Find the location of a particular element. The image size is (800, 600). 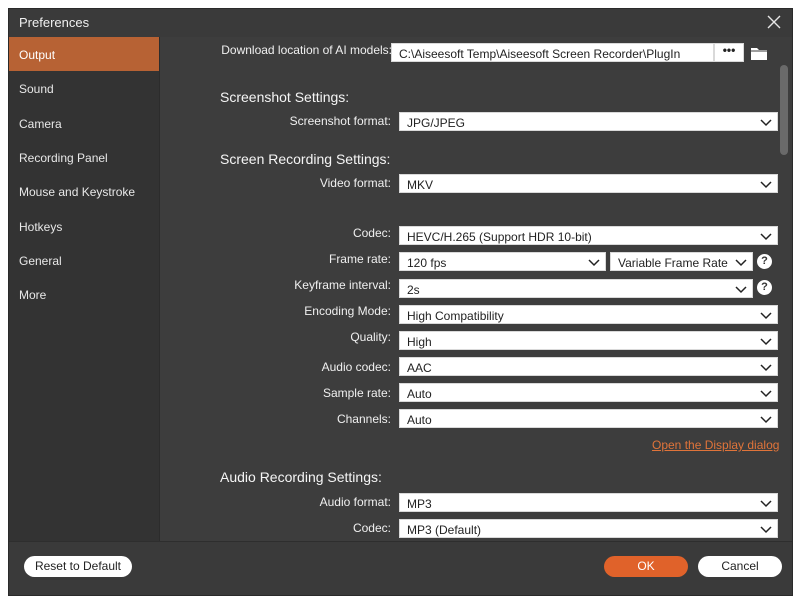

frame-rate-value: 120 fps is located at coordinates (427, 263).